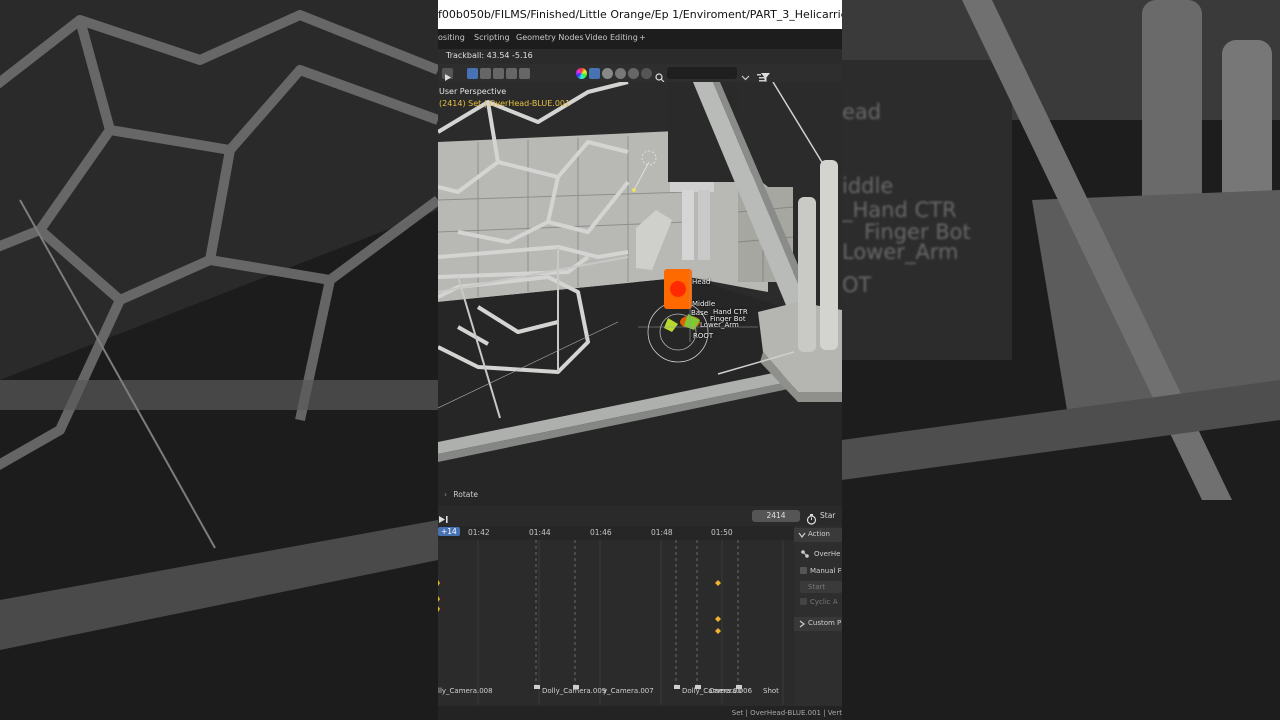 Image resolution: width=1280 pixels, height=720 pixels. I want to click on playhead-frame-badge: +14, so click(449, 531).